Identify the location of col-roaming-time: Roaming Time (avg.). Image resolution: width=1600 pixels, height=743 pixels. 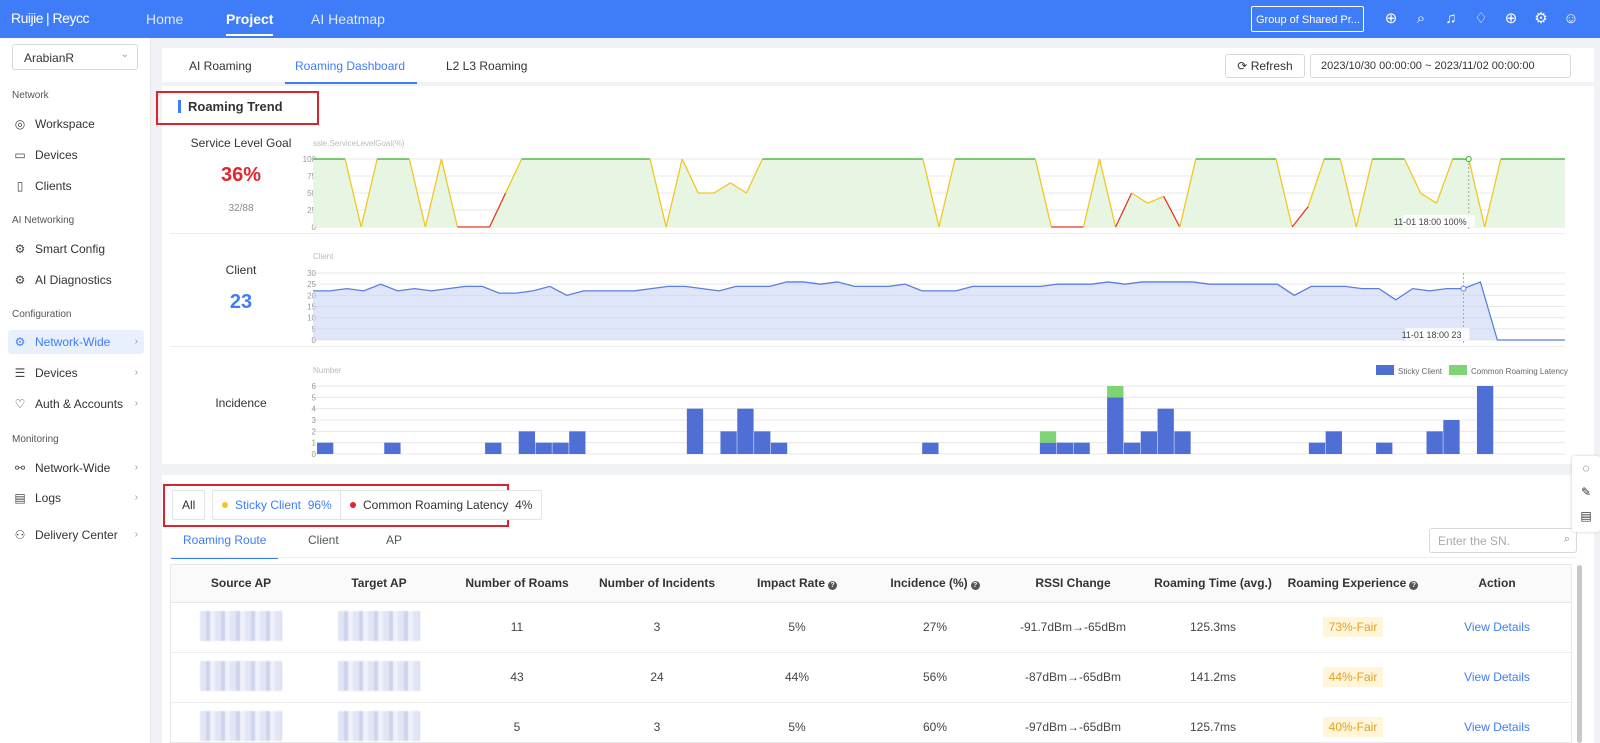
(1213, 584).